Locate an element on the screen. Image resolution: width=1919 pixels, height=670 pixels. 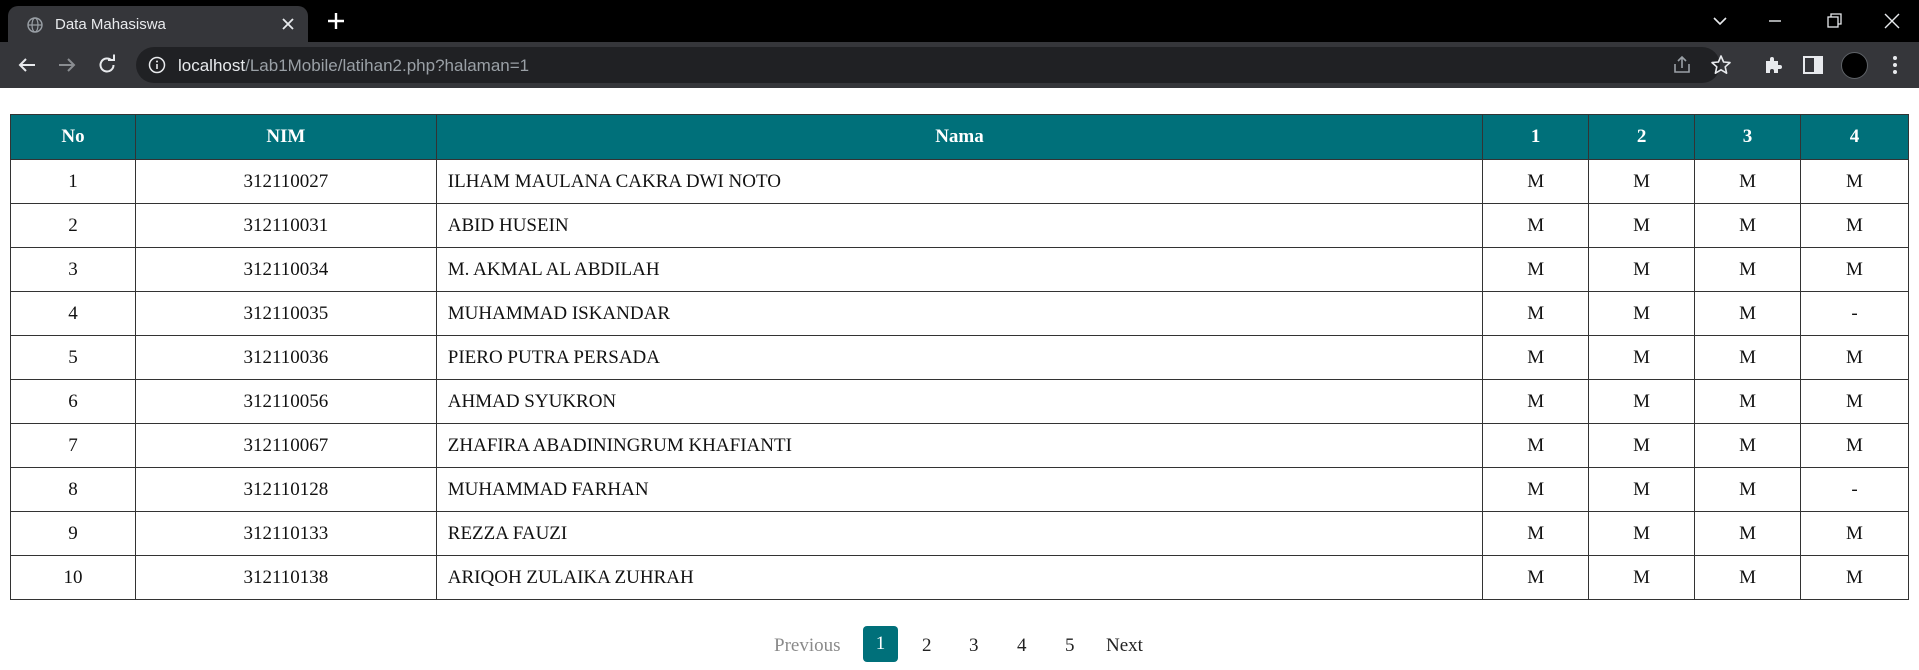
back-icon is located at coordinates (27, 65).